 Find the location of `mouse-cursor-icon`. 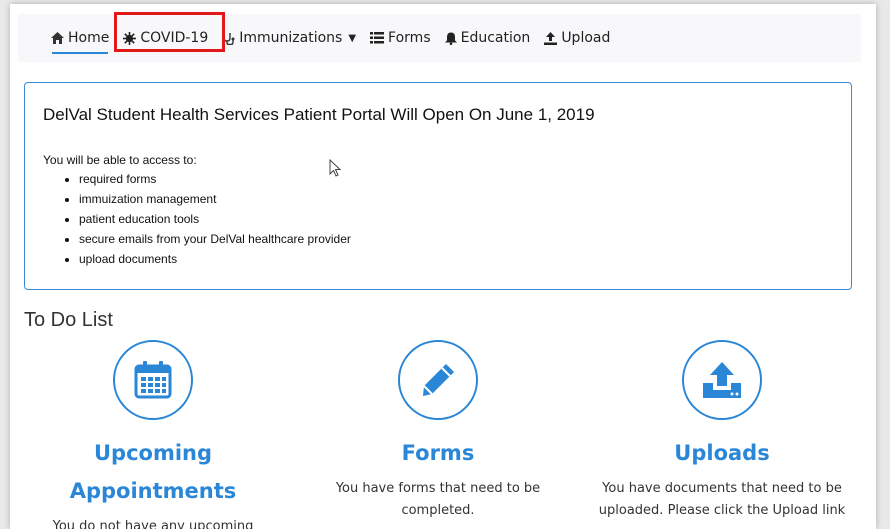

mouse-cursor-icon is located at coordinates (335, 170).